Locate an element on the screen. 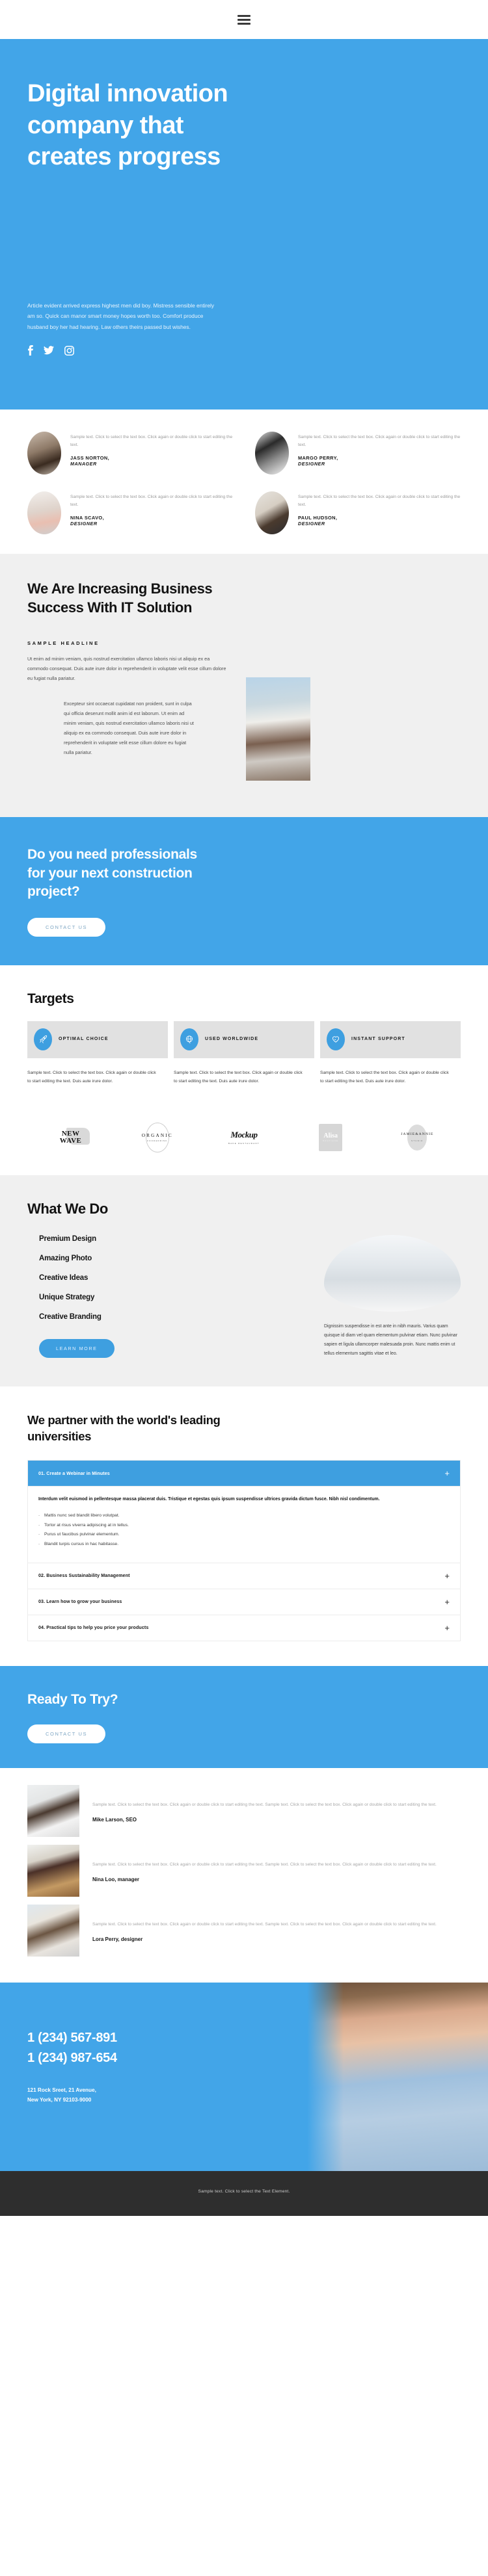 This screenshot has height=2576, width=488. learn-more-button: LEARN MORE is located at coordinates (77, 1349).